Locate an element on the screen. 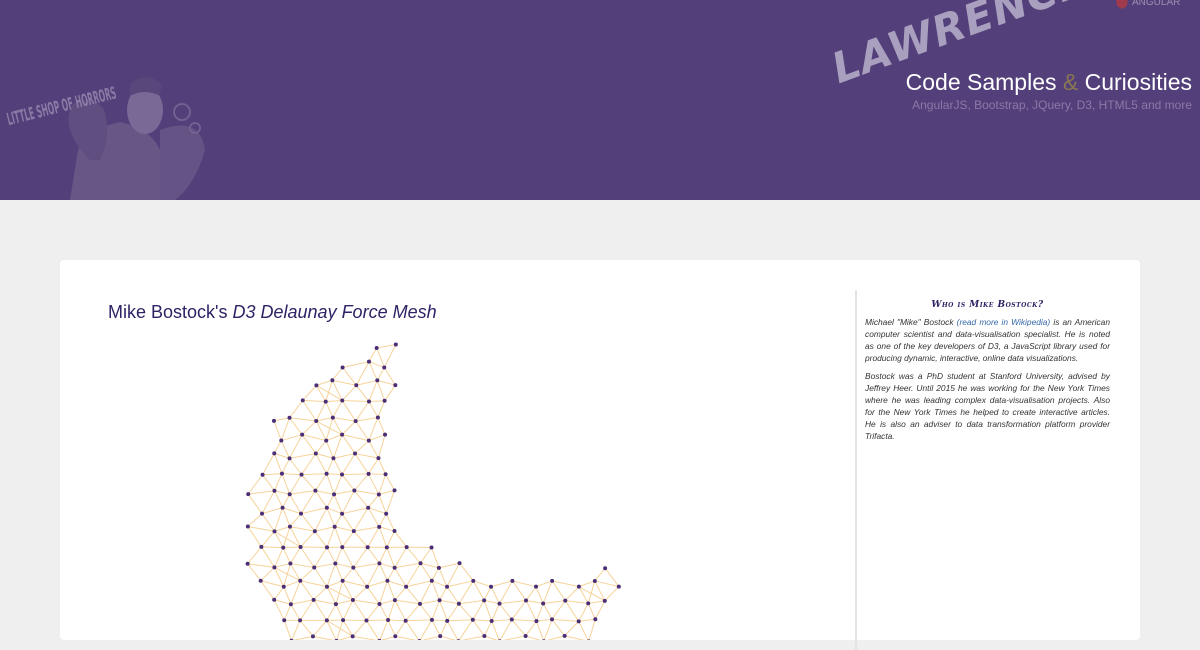 This screenshot has height=650, width=1200. wikipedia-link: (read more in Wikipedia) is located at coordinates (1004, 322).